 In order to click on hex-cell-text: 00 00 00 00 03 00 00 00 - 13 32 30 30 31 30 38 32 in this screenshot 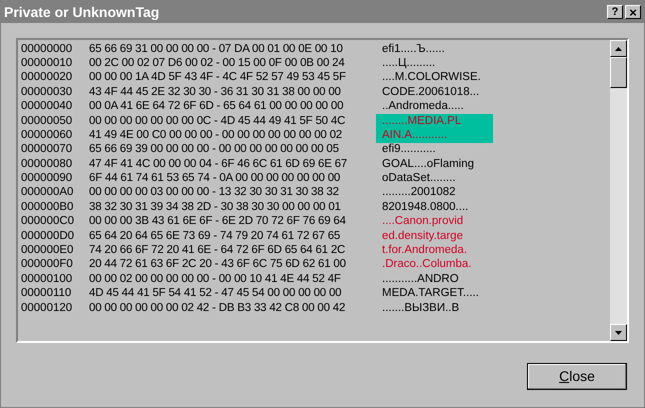, I will do `click(214, 192)`.